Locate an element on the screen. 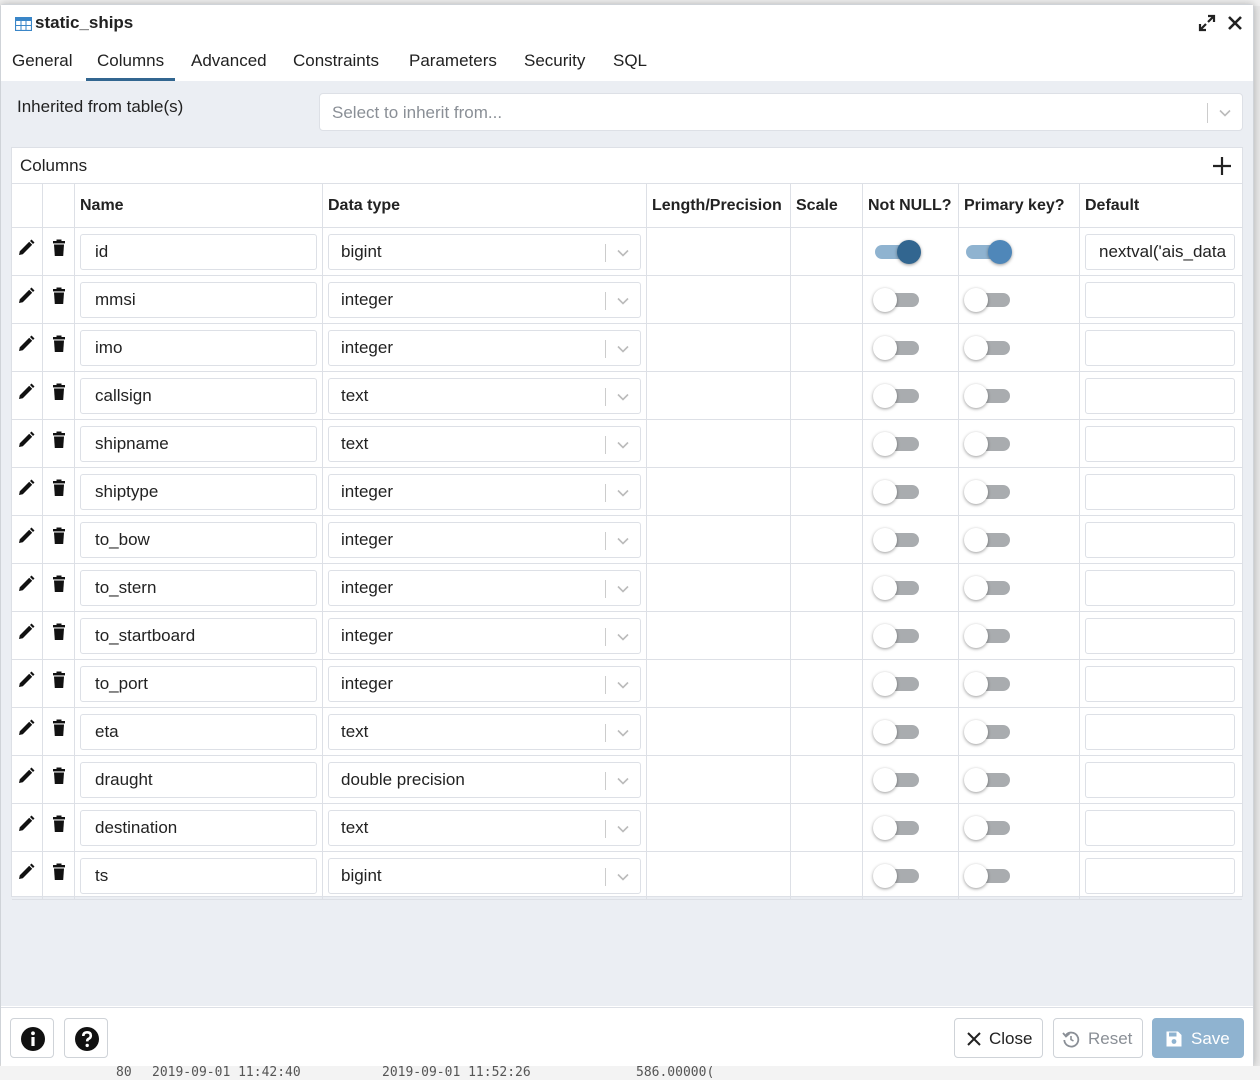  maximize-button is located at coordinates (1207, 23).